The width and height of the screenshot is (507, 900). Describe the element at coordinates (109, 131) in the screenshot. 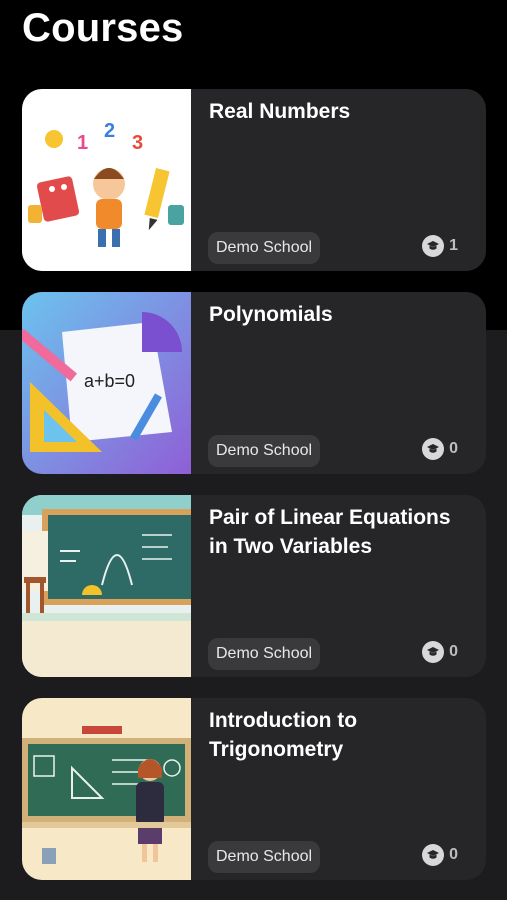

I see `svg-text: 2` at that location.